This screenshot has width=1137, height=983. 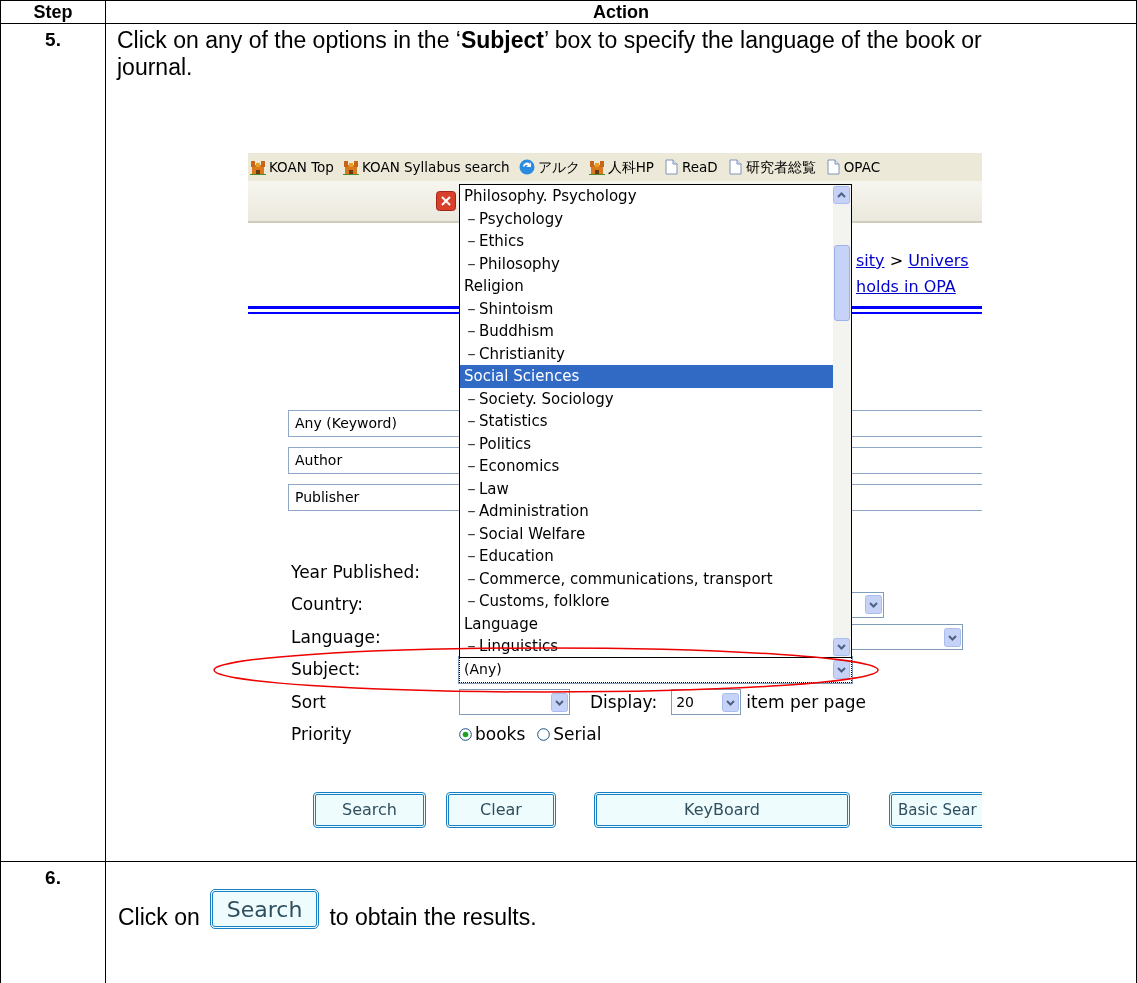 I want to click on scroll-down-icon, so click(x=841, y=647).